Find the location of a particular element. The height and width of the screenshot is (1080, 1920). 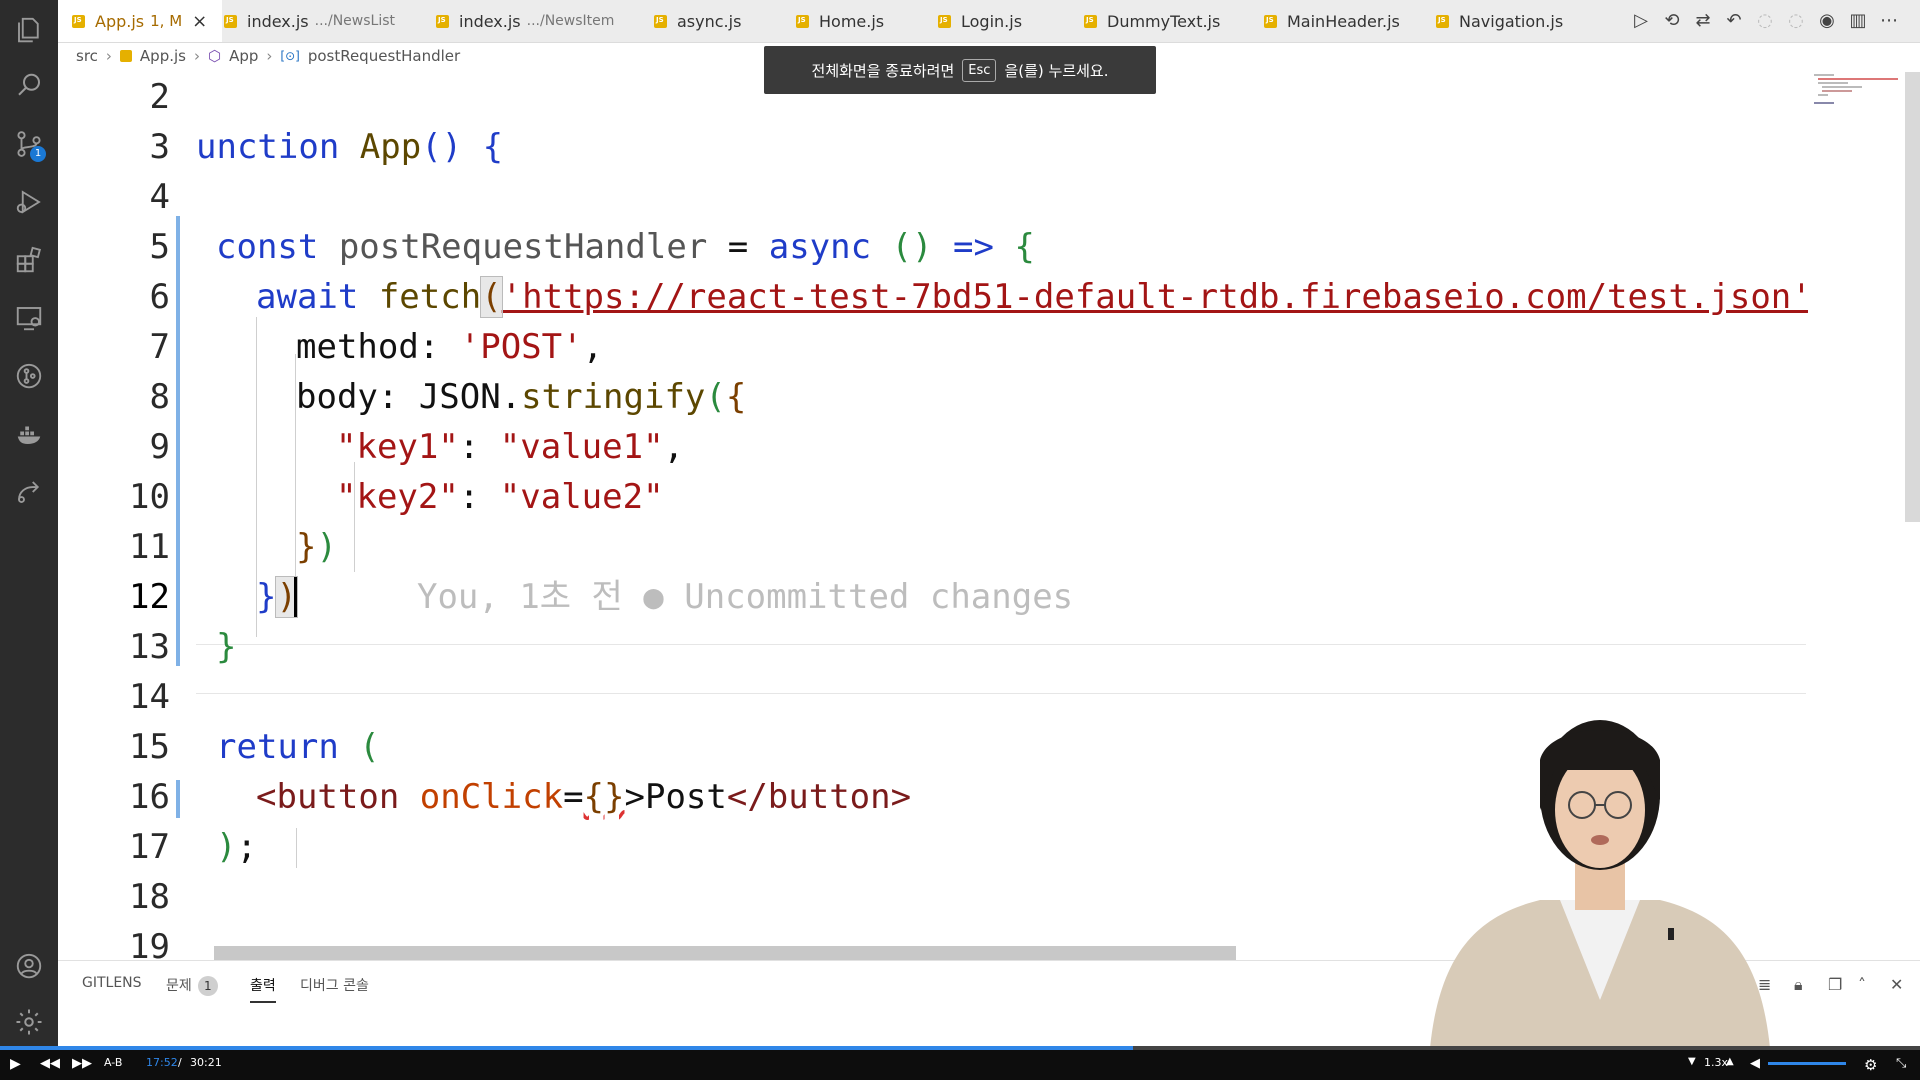

code-line-15: return ( is located at coordinates (298, 747).